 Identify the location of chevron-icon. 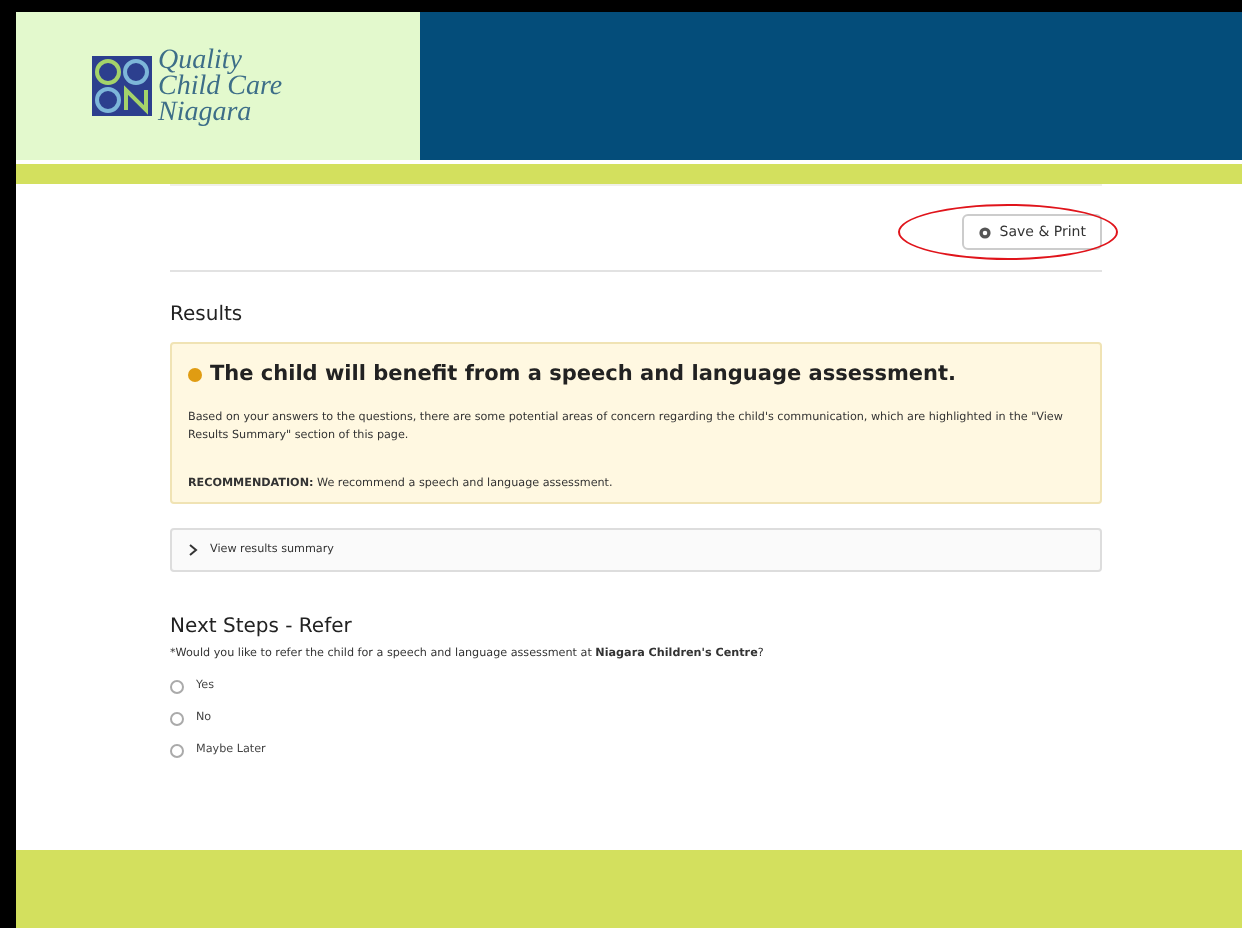
(193, 550).